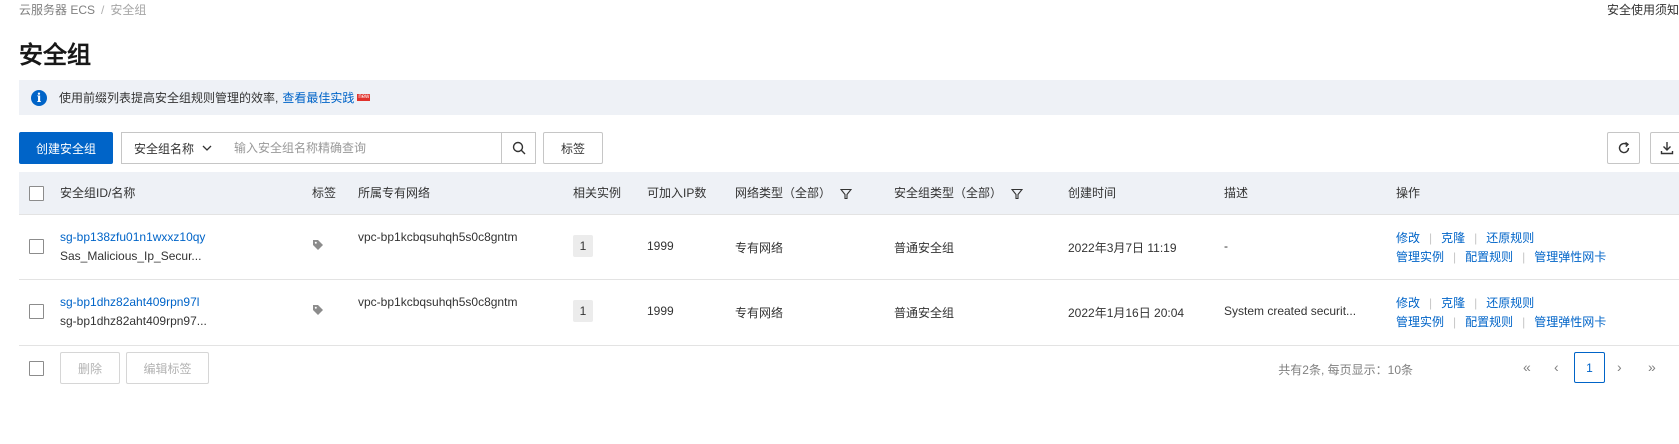 This screenshot has width=1679, height=444. I want to click on column-tag: 标签, so click(324, 193).